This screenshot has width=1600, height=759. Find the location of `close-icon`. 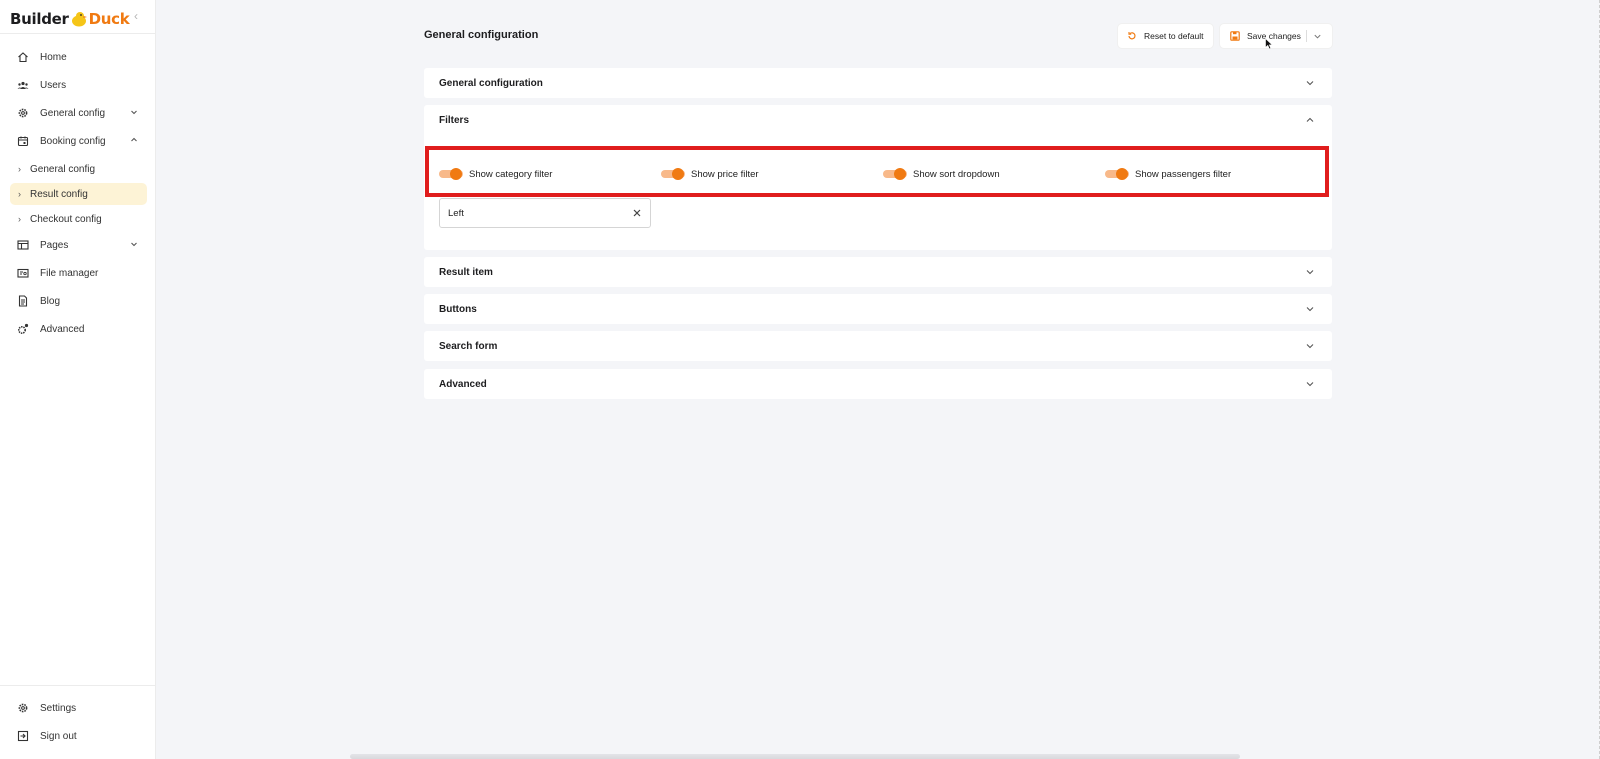

close-icon is located at coordinates (637, 213).